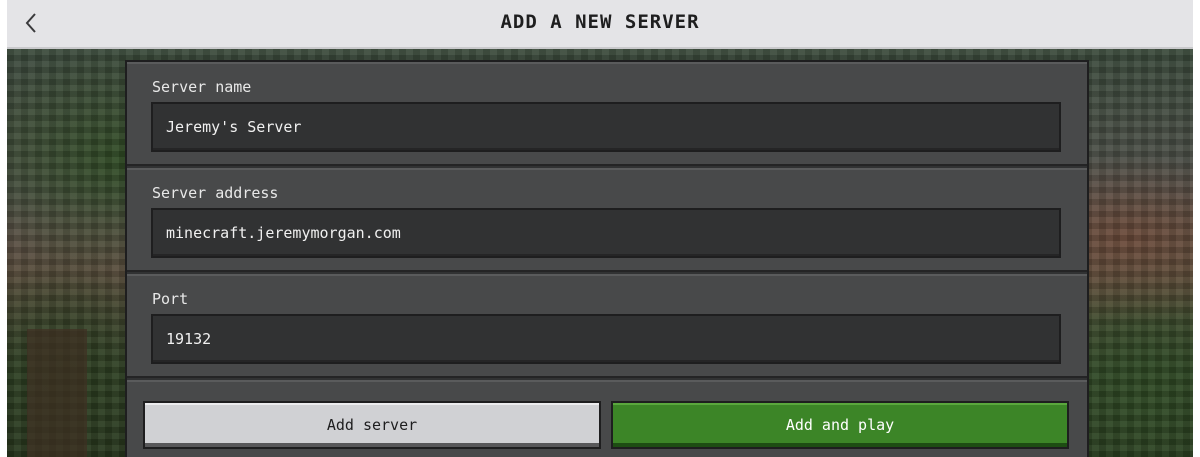  I want to click on add-and-play-button: Add and play, so click(840, 425).